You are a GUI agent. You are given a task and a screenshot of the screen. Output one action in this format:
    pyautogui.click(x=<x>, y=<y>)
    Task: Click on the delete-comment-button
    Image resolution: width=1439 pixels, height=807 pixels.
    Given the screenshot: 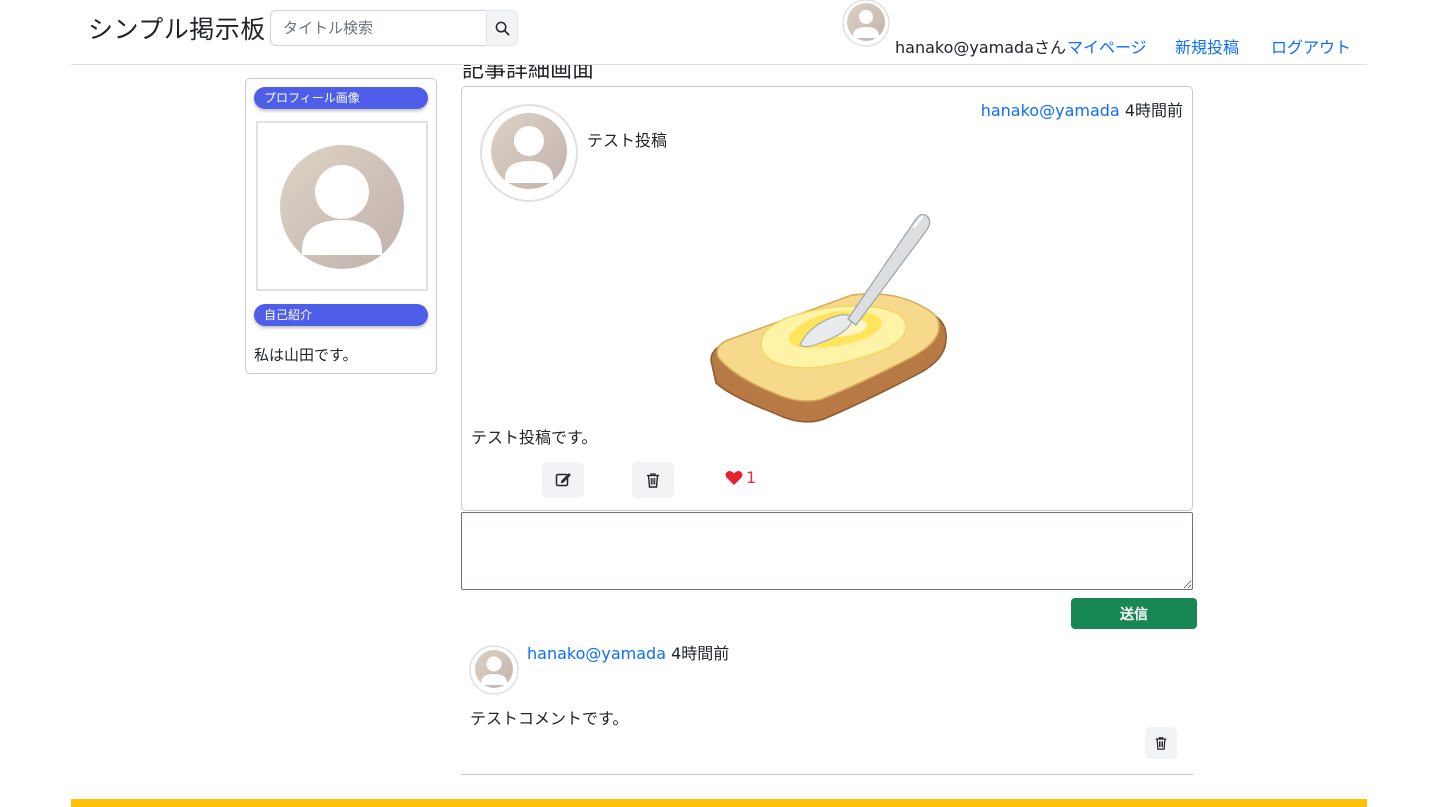 What is the action you would take?
    pyautogui.click(x=1161, y=743)
    